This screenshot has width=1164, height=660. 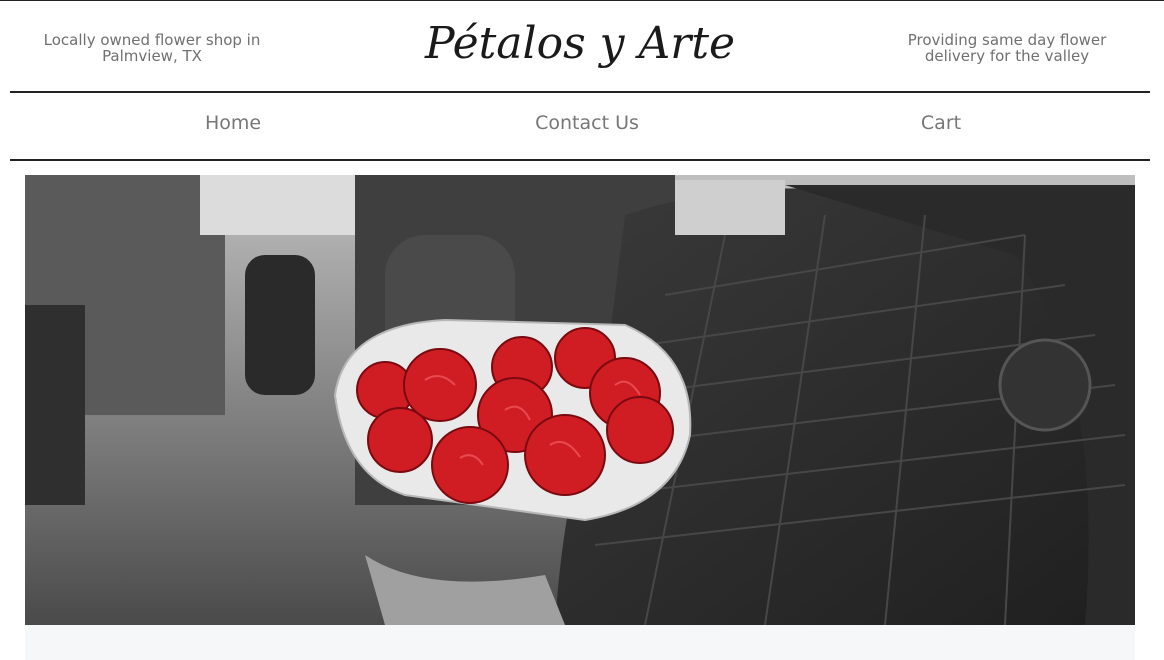 I want to click on logo-text: Pétalos y Arte, so click(x=579, y=43).